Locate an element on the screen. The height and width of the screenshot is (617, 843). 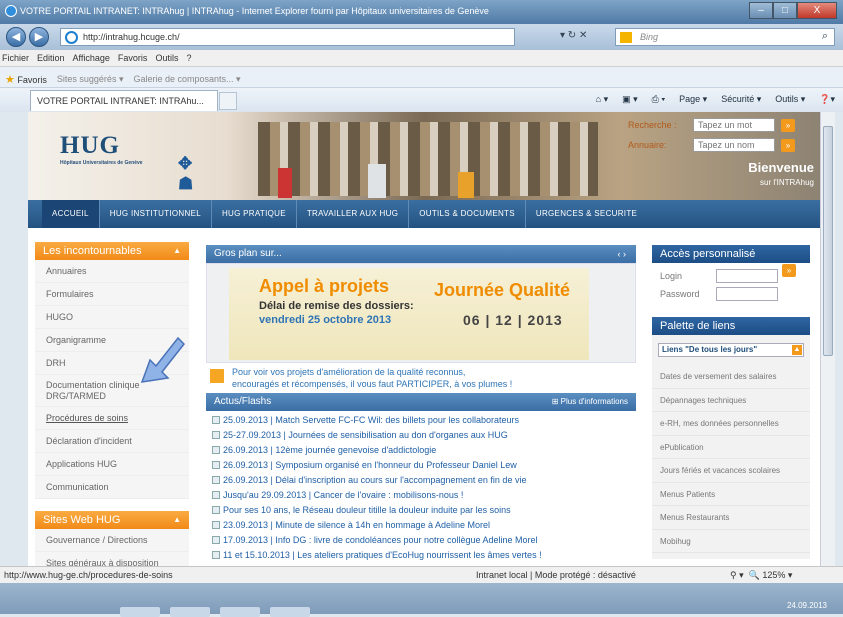
vertical-scrollbar is located at coordinates (827, 339).